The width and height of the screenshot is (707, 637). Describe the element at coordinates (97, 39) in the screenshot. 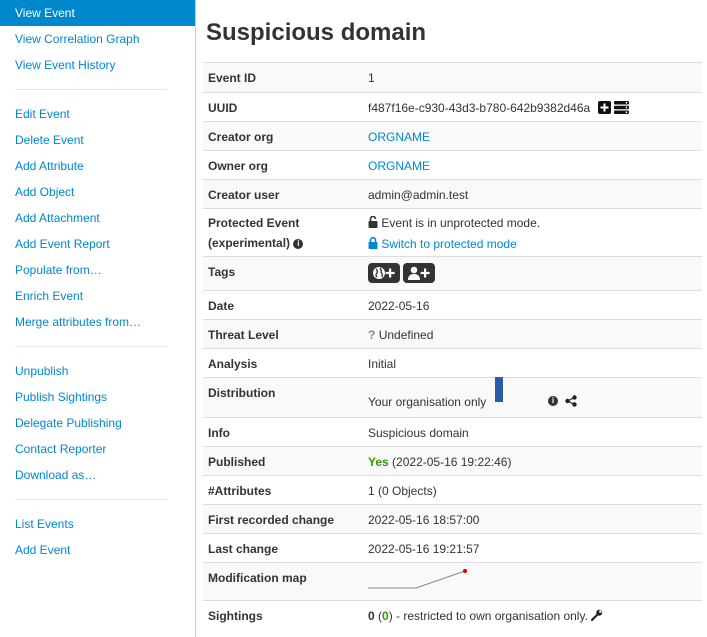

I see `sidebar-item-view-correlation-graph: View Correlation Graph` at that location.